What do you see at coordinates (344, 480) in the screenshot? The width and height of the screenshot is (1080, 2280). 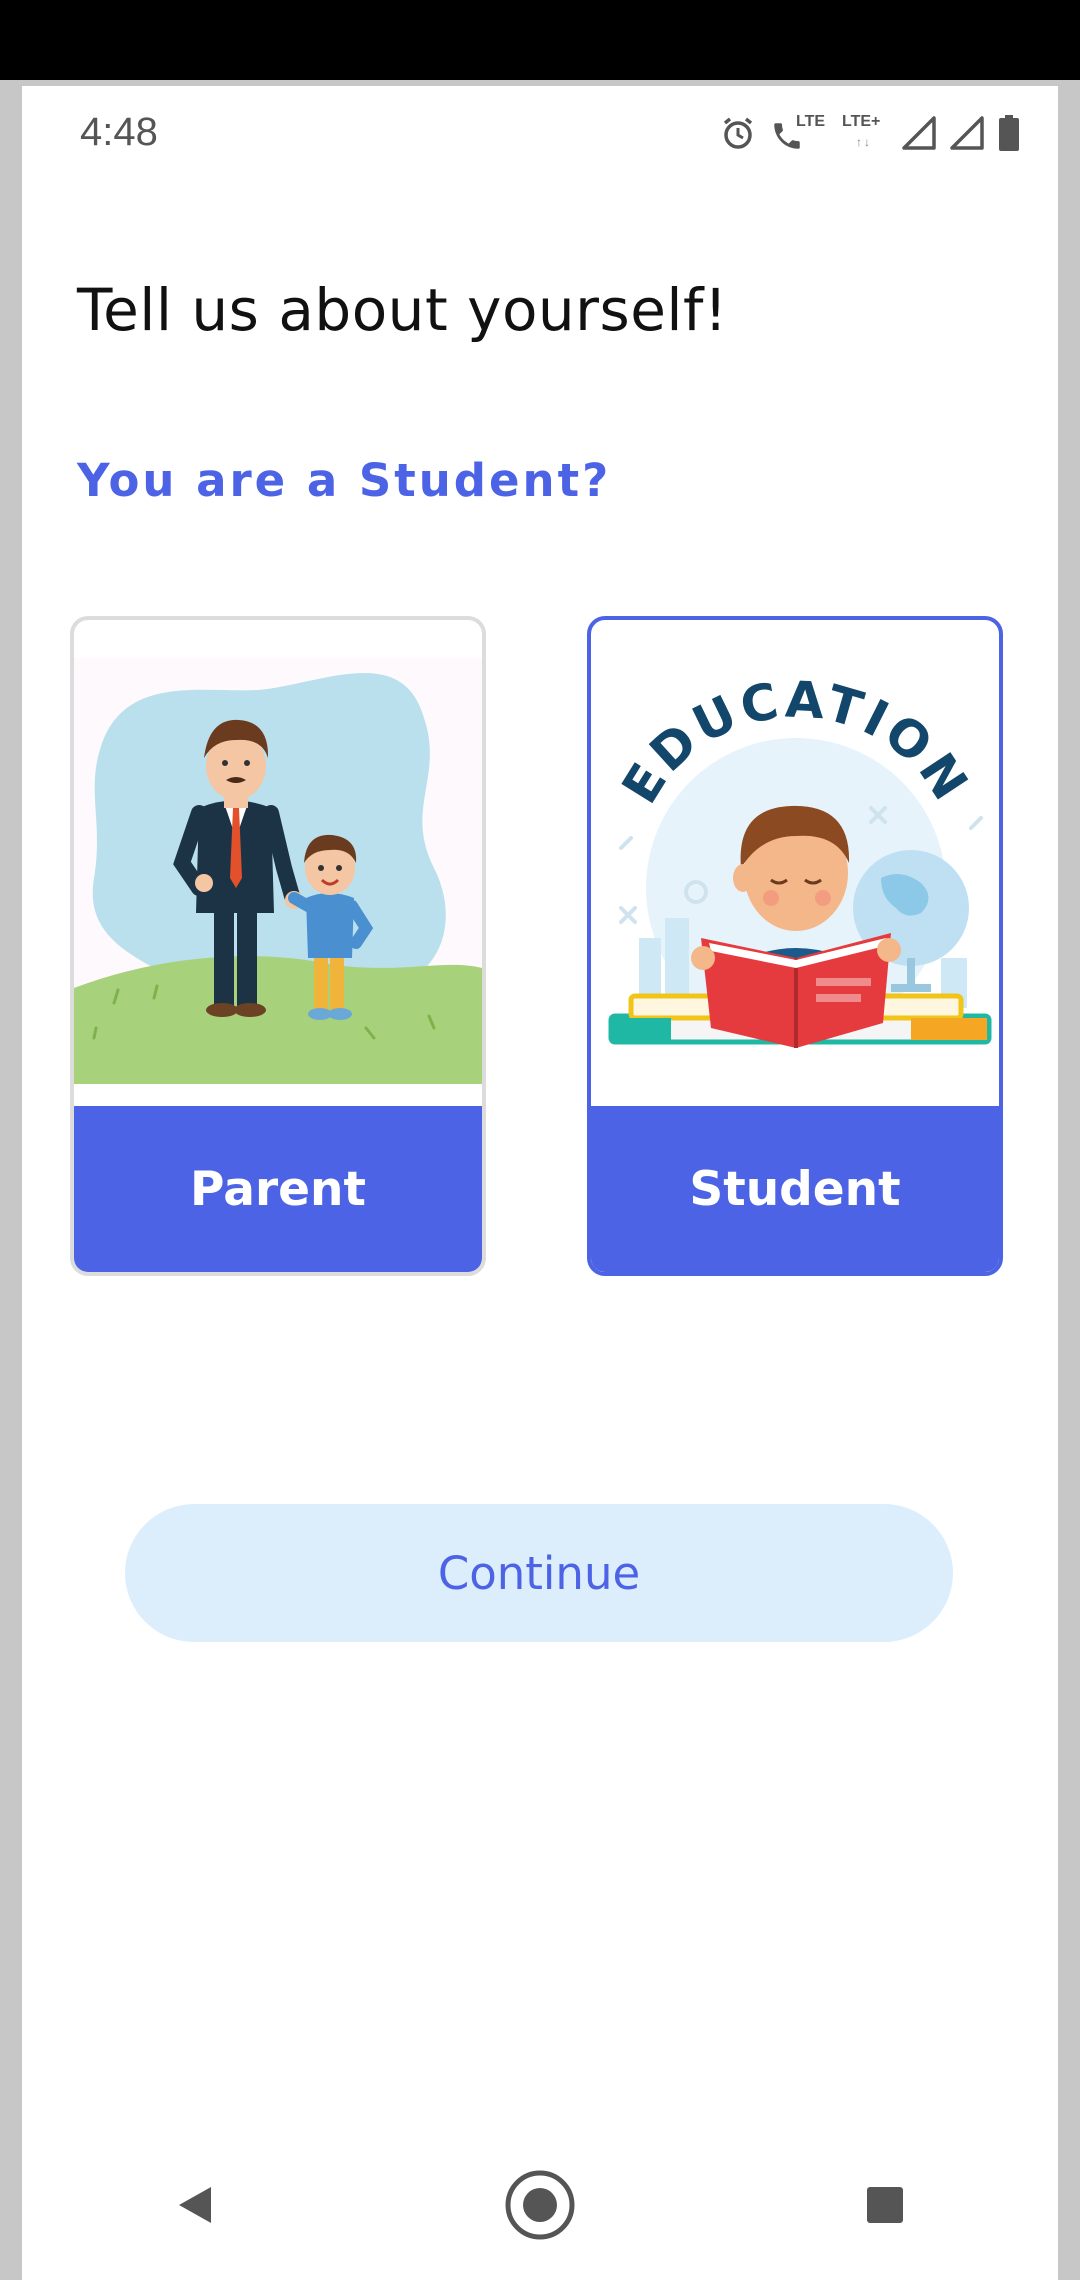 I see `role-question: You are a Student?` at bounding box center [344, 480].